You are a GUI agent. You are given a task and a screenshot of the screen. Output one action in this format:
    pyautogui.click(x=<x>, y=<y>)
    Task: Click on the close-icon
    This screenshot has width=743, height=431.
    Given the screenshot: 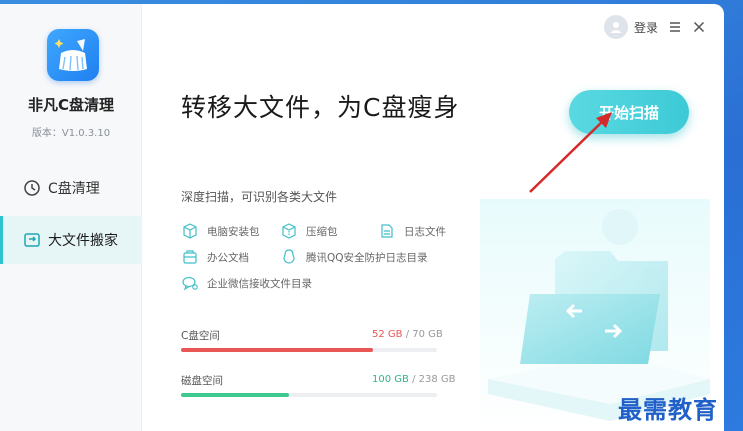 What is the action you would take?
    pyautogui.click(x=699, y=27)
    